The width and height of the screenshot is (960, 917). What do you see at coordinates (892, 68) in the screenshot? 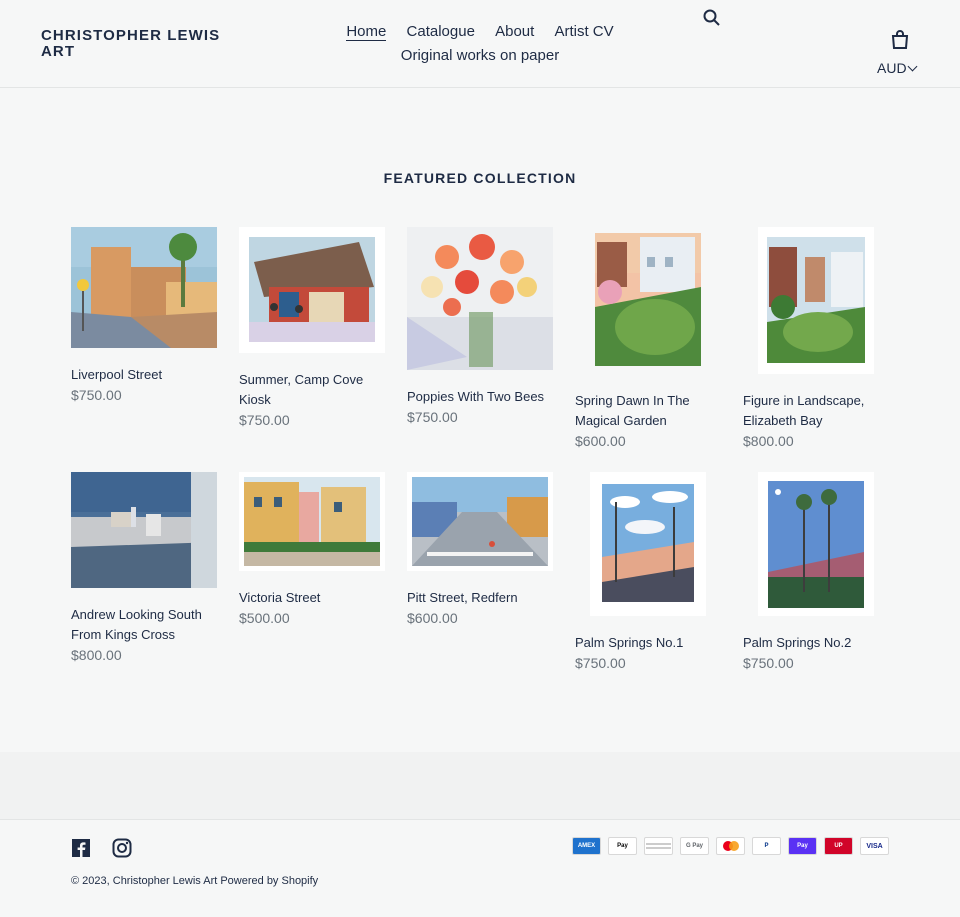
I see `currency-label: AUD` at bounding box center [892, 68].